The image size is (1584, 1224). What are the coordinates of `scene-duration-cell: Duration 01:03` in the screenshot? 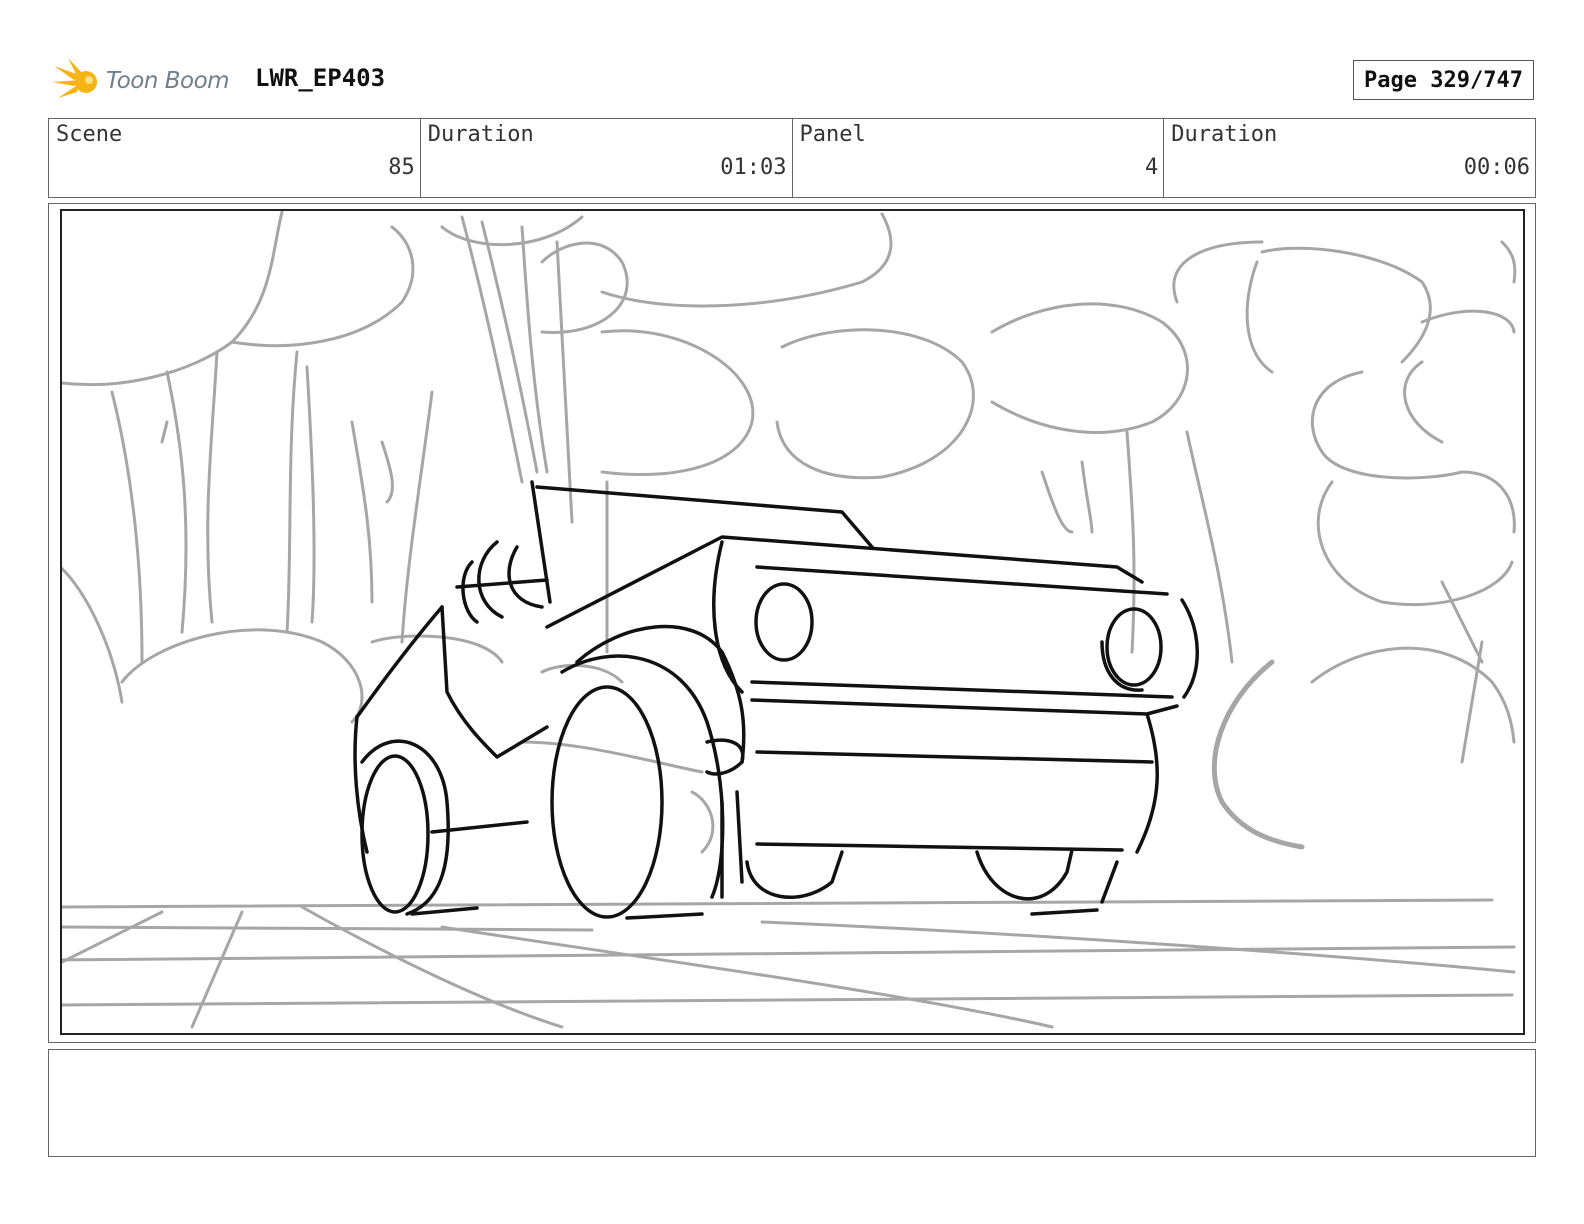 It's located at (607, 158).